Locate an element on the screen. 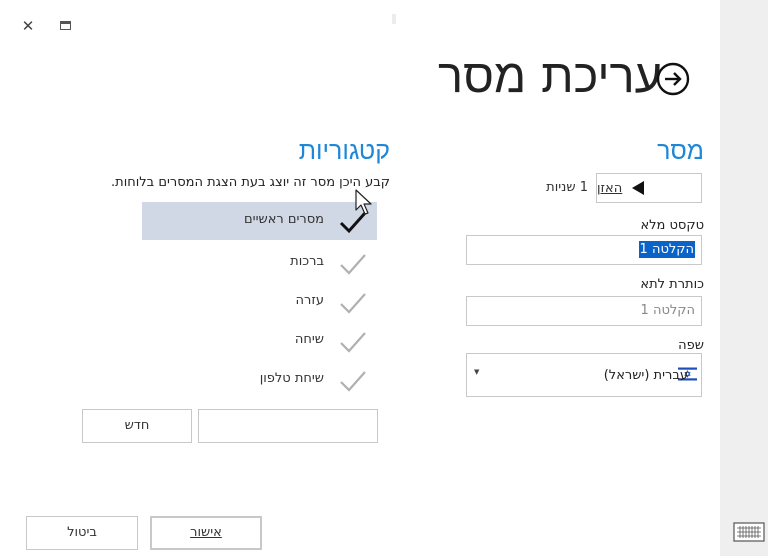 The image size is (768, 556). category-item-phone-call: שיחת טלפון is located at coordinates (259, 380).